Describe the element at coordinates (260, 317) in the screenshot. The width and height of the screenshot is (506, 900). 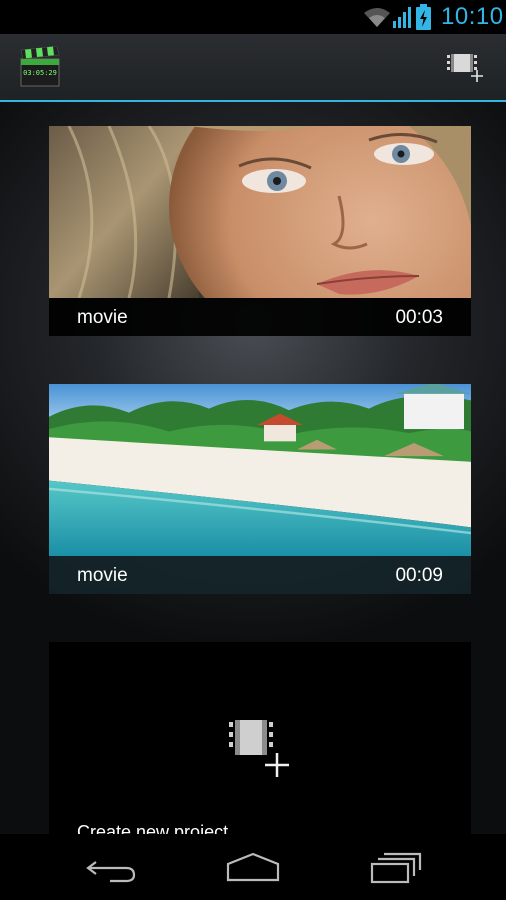
I see `project-caption: movie 00:03` at that location.